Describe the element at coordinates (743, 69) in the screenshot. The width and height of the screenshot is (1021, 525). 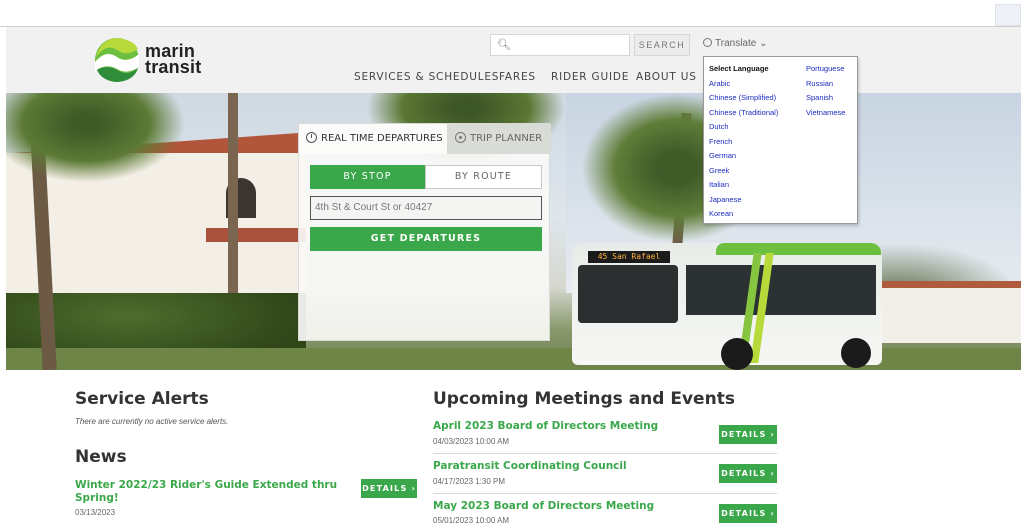
I see `language-option: Select Language` at that location.